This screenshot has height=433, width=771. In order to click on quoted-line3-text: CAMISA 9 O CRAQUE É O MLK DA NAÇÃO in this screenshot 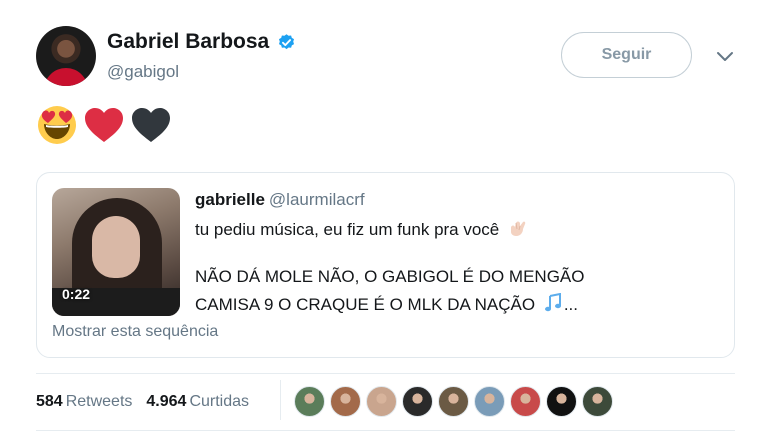, I will do `click(365, 304)`.